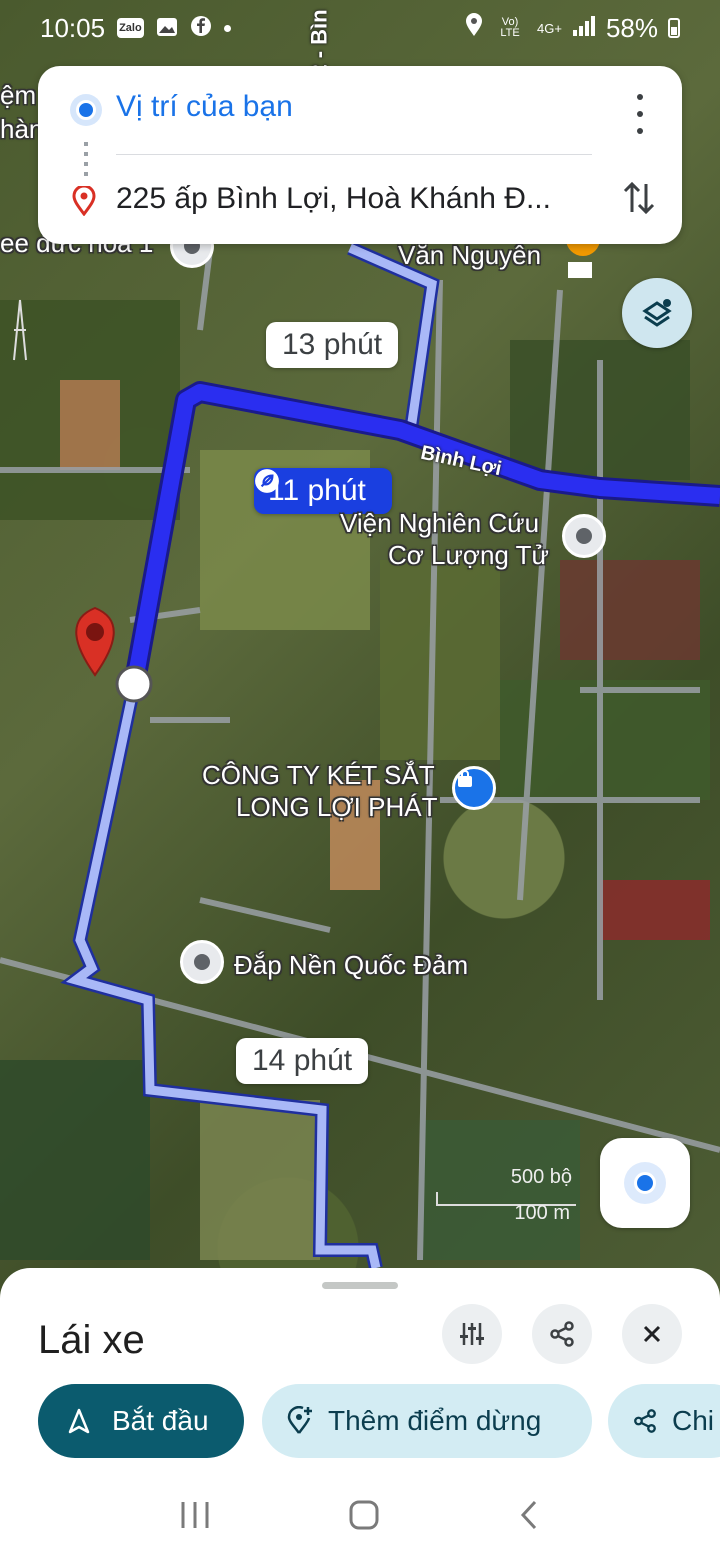  What do you see at coordinates (86, 110) in the screenshot?
I see `origin-dot-icon` at bounding box center [86, 110].